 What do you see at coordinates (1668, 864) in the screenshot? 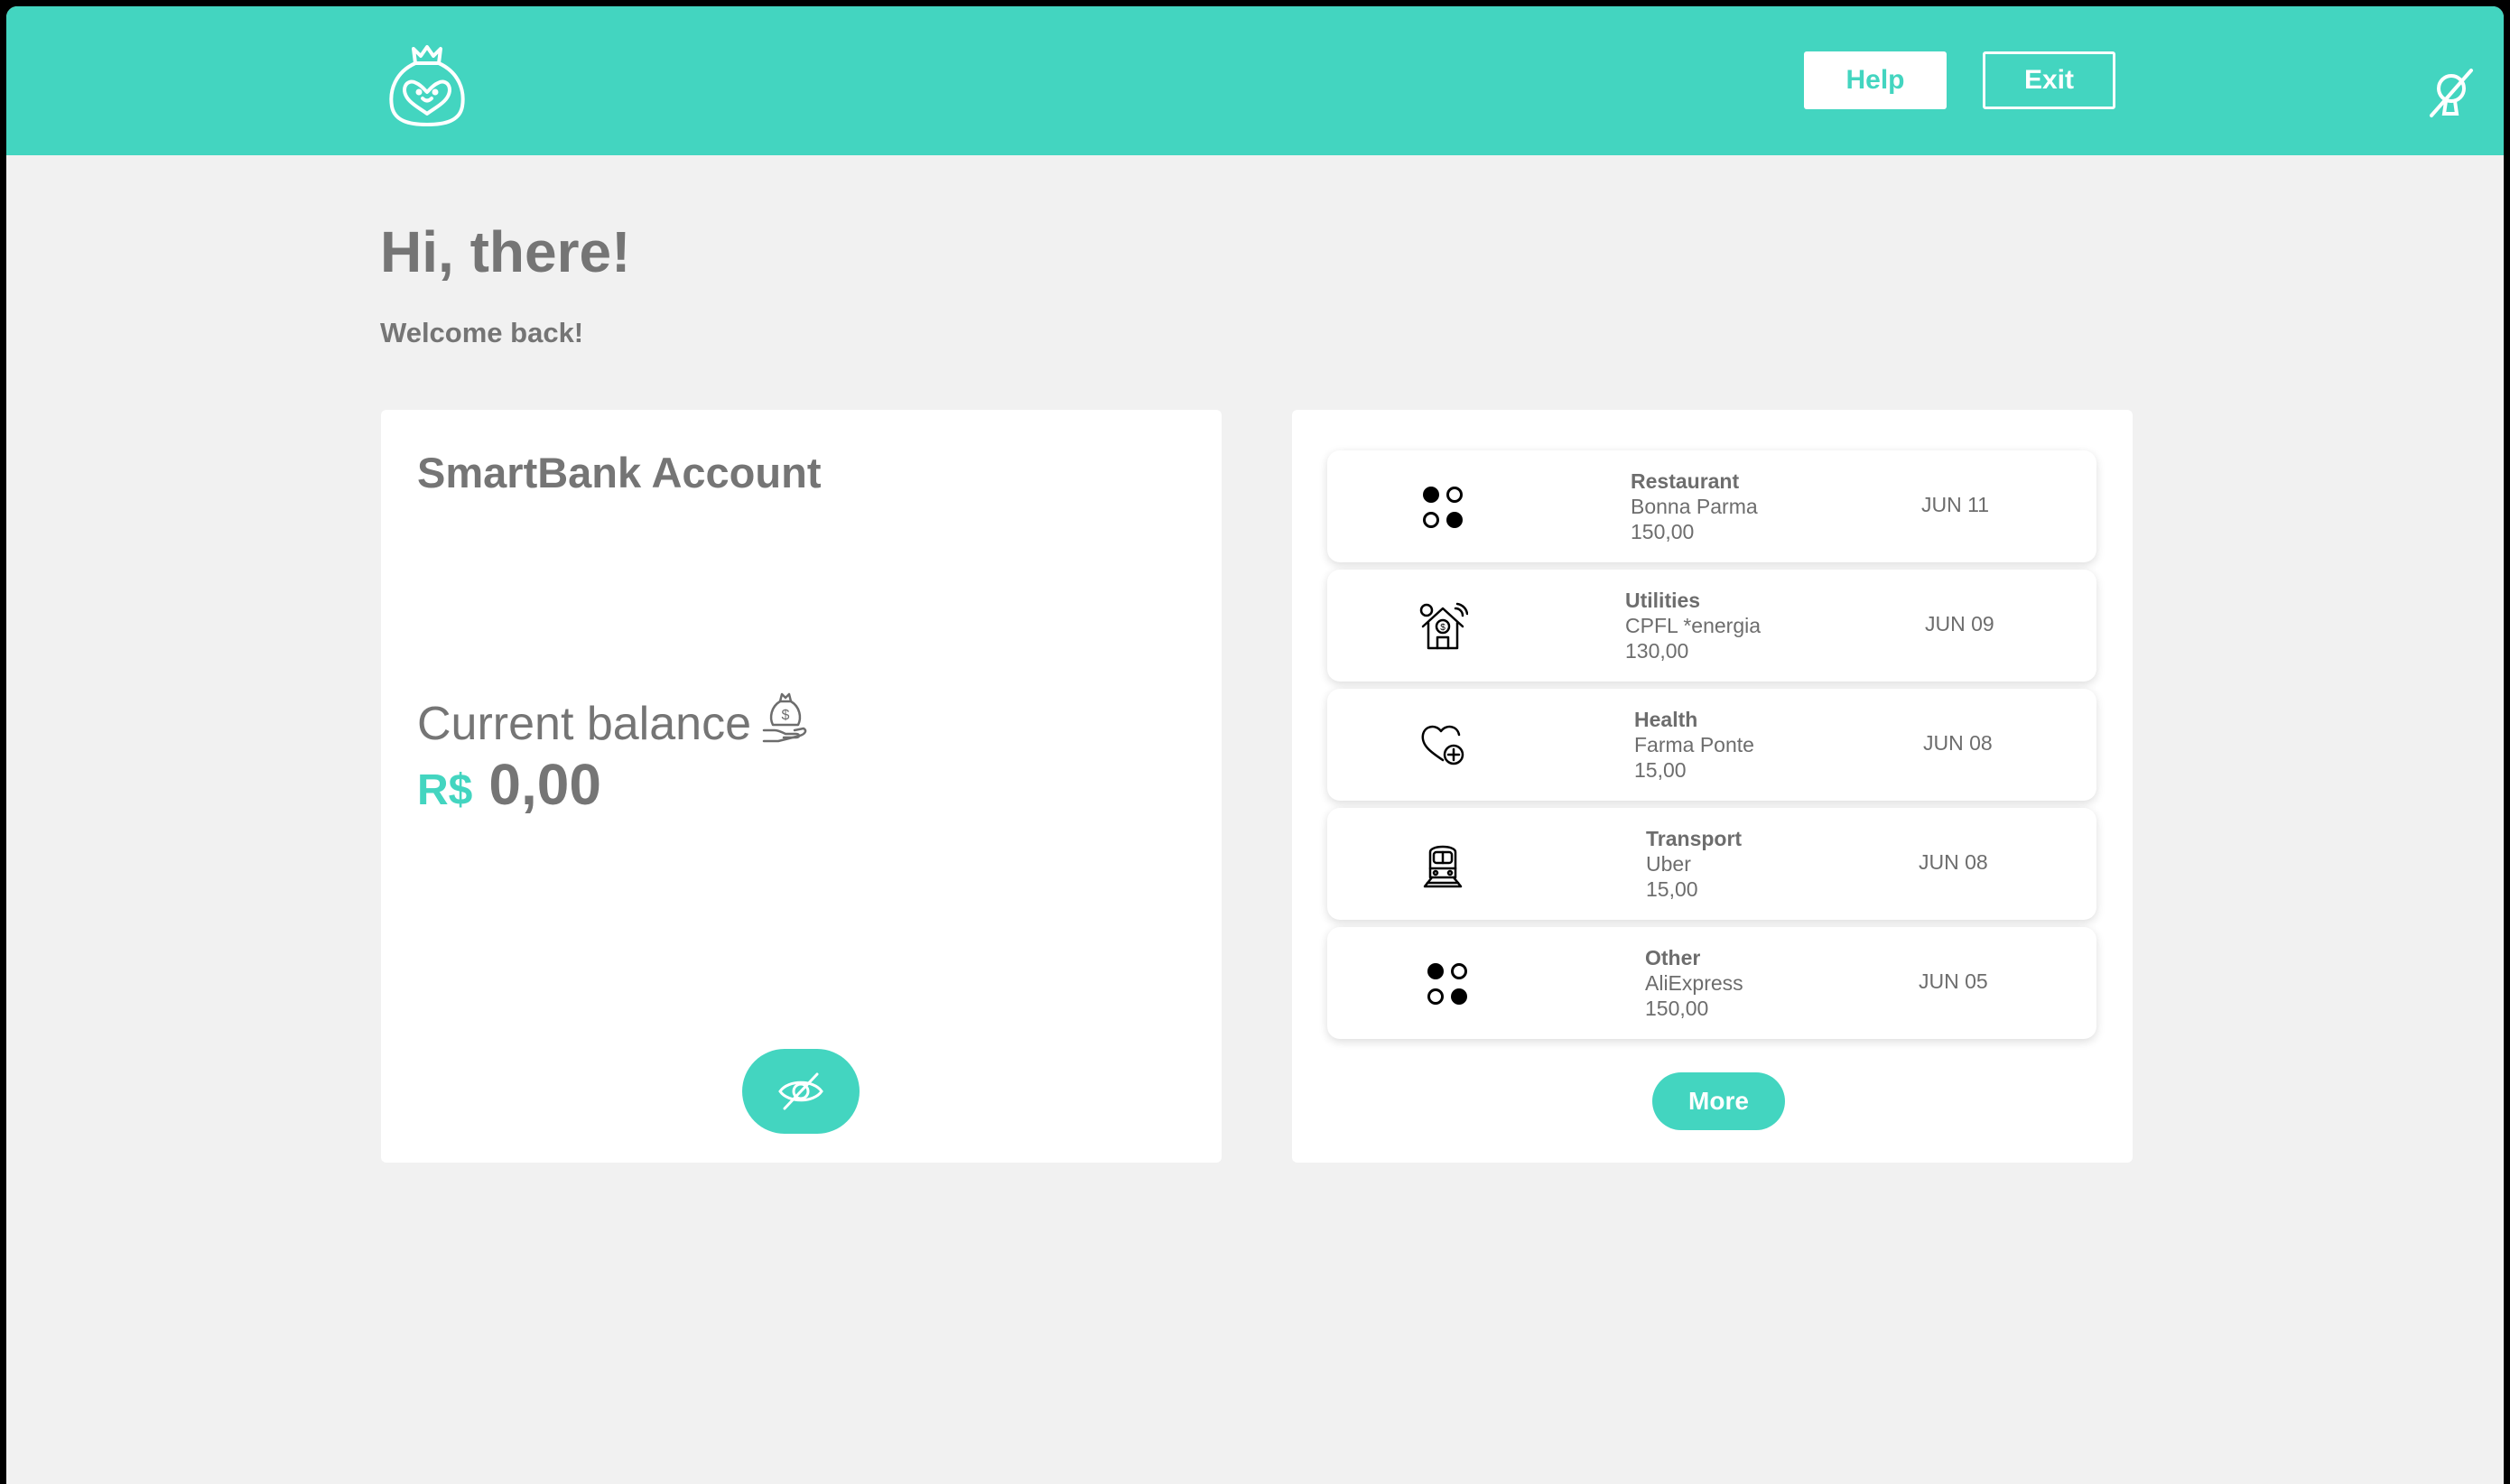
I see `transaction-merchant: Uber` at bounding box center [1668, 864].